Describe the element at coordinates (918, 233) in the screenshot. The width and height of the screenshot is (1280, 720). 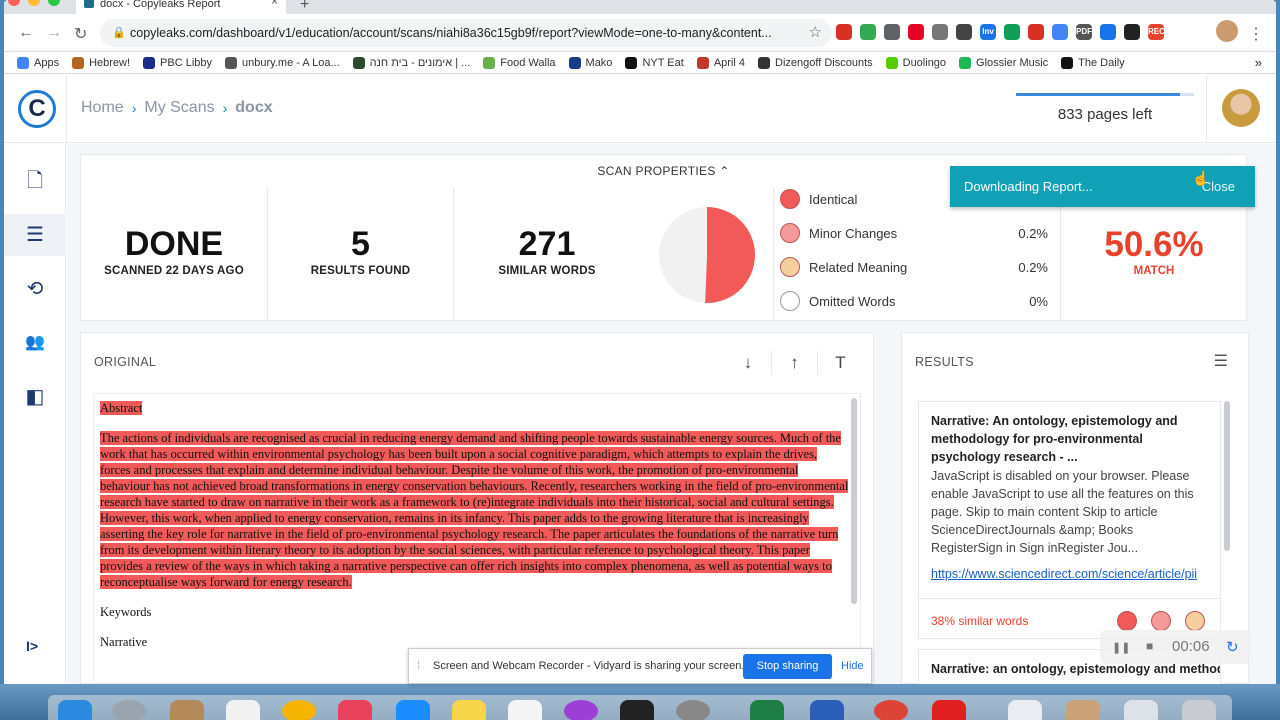
I see `legend-minor-changes: Minor Changes 0.2%` at that location.